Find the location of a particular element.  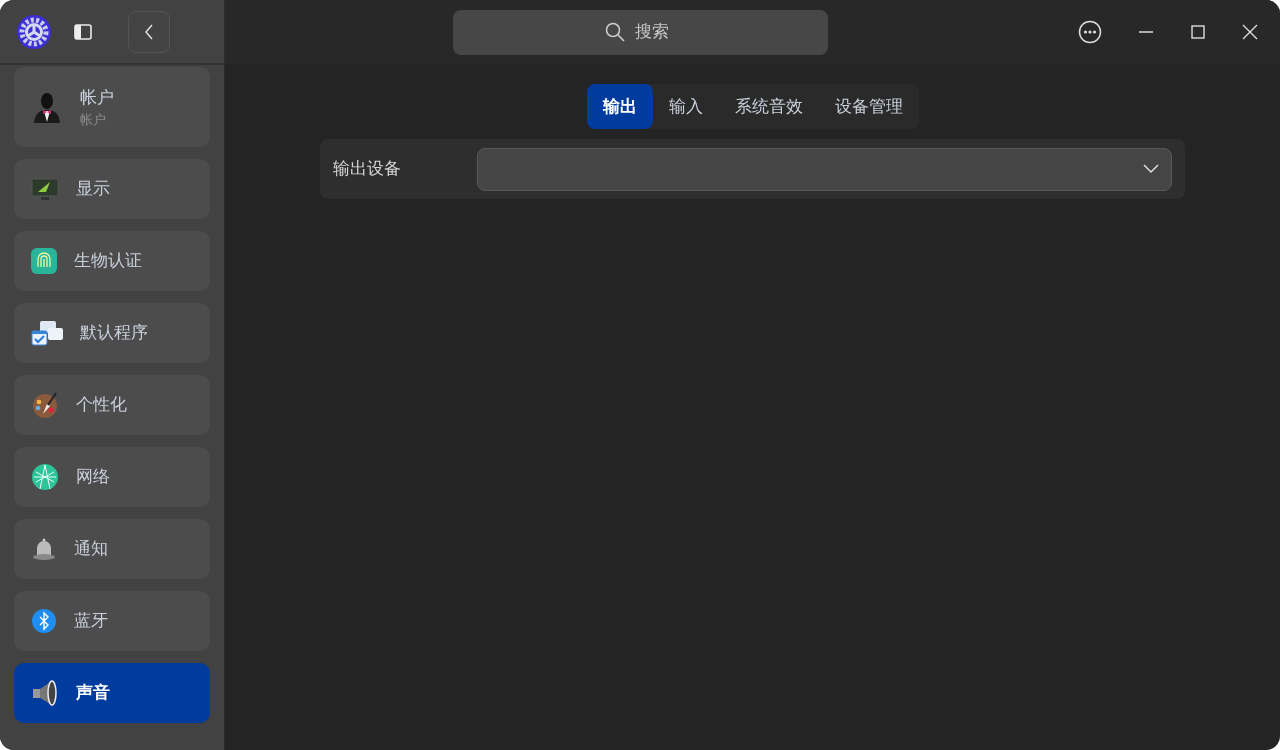

item-label: 通知 is located at coordinates (91, 549).